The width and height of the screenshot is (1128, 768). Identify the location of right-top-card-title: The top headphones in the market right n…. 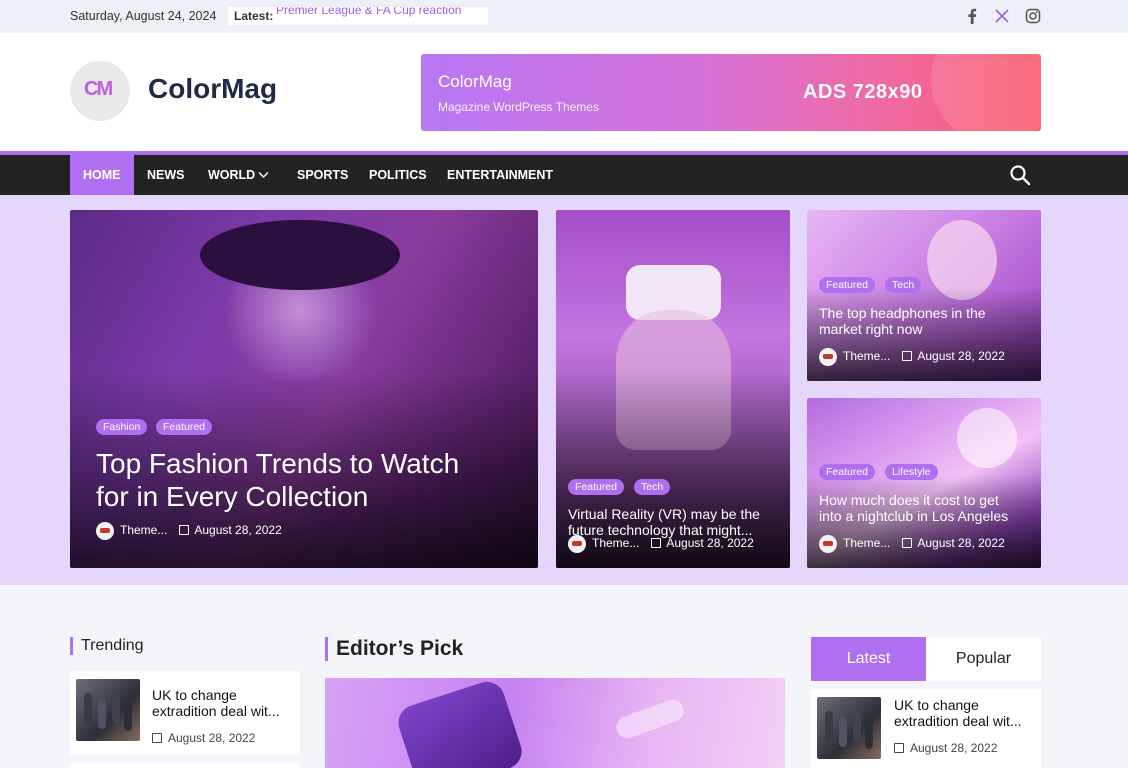
(902, 321).